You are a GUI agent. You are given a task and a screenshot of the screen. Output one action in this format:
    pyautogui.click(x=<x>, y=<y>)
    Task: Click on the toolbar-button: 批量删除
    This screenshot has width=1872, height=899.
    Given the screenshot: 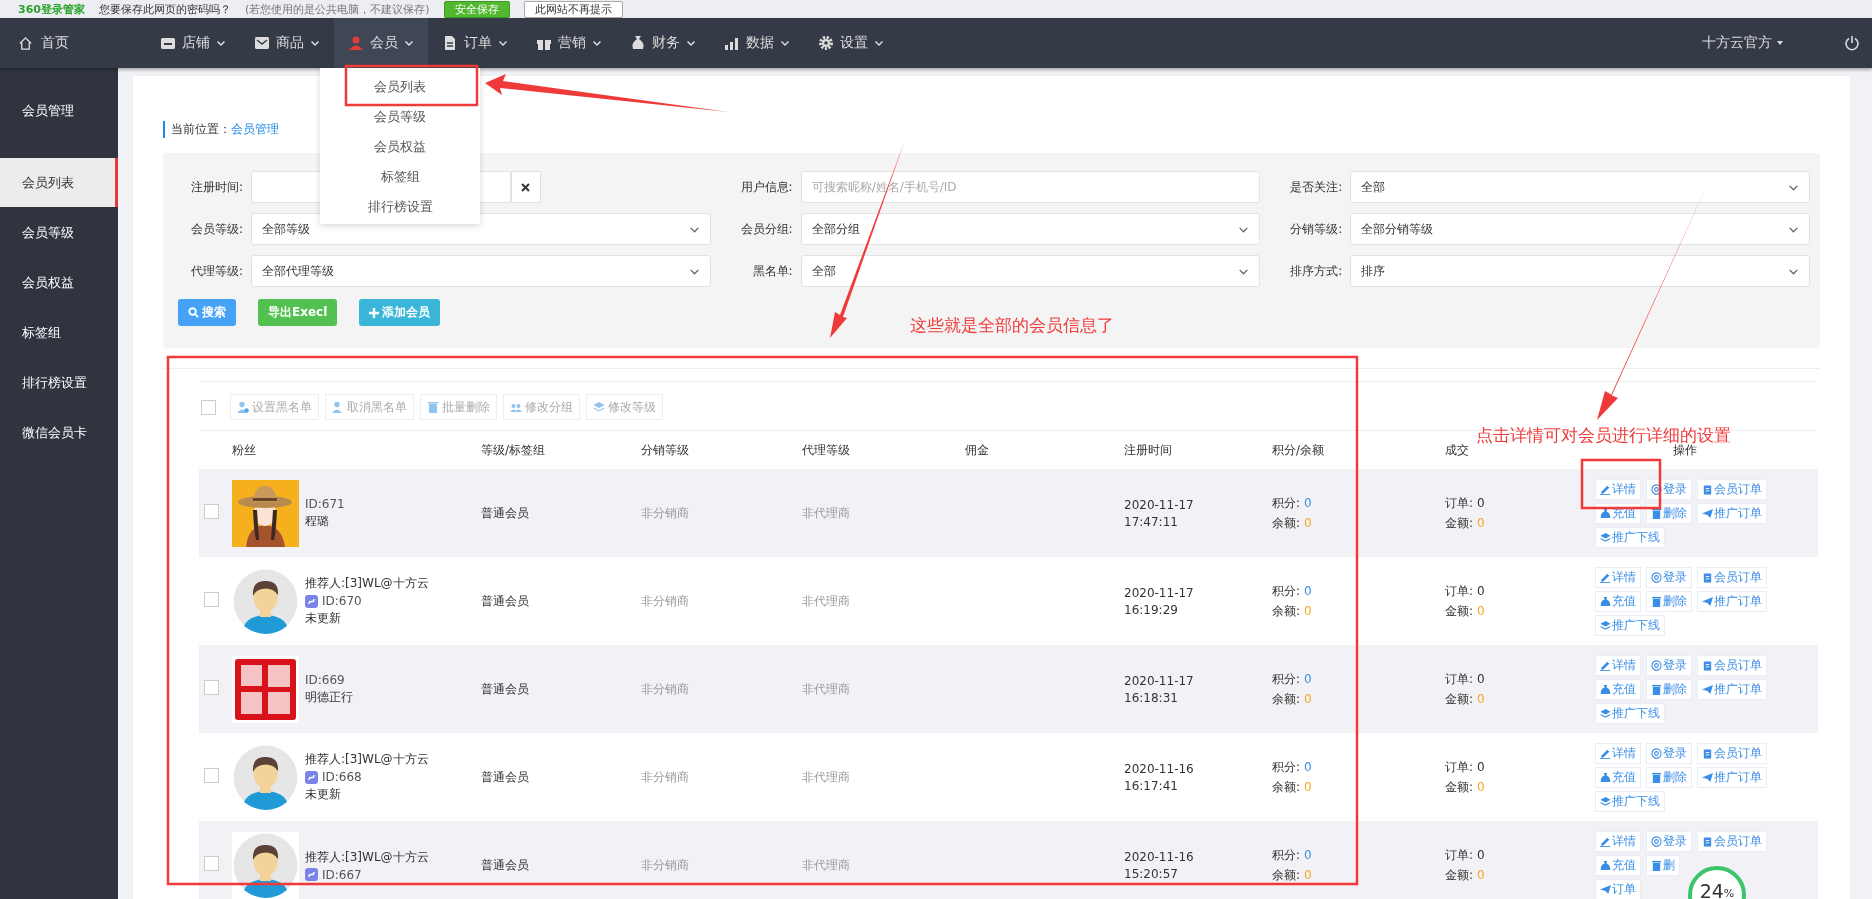 What is the action you would take?
    pyautogui.click(x=458, y=407)
    